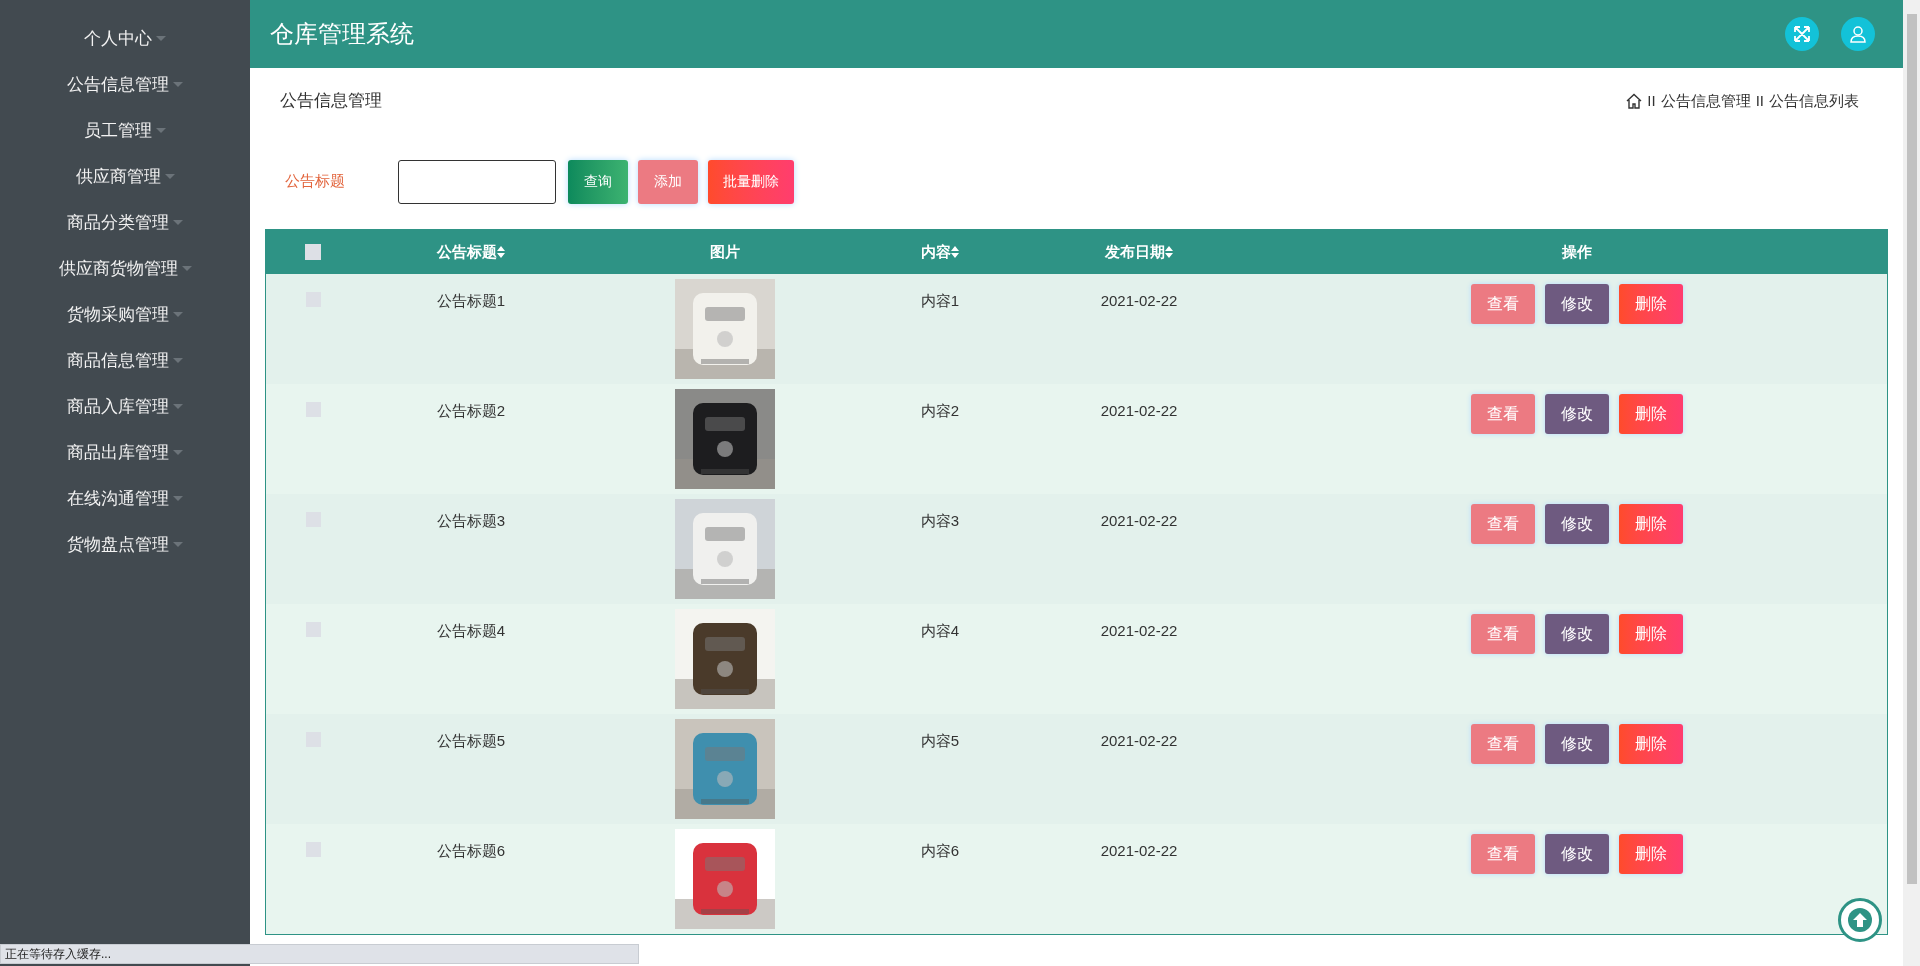  What do you see at coordinates (342, 34) in the screenshot?
I see `app-title: 仓库管理系统` at bounding box center [342, 34].